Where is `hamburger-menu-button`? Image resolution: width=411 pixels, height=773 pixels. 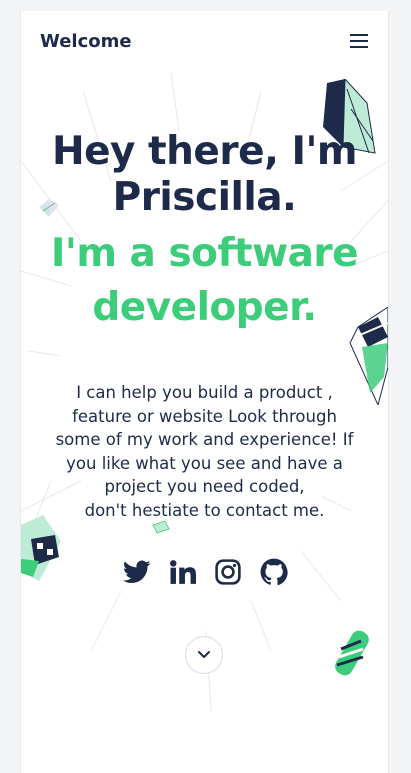
hamburger-menu-button is located at coordinates (359, 41).